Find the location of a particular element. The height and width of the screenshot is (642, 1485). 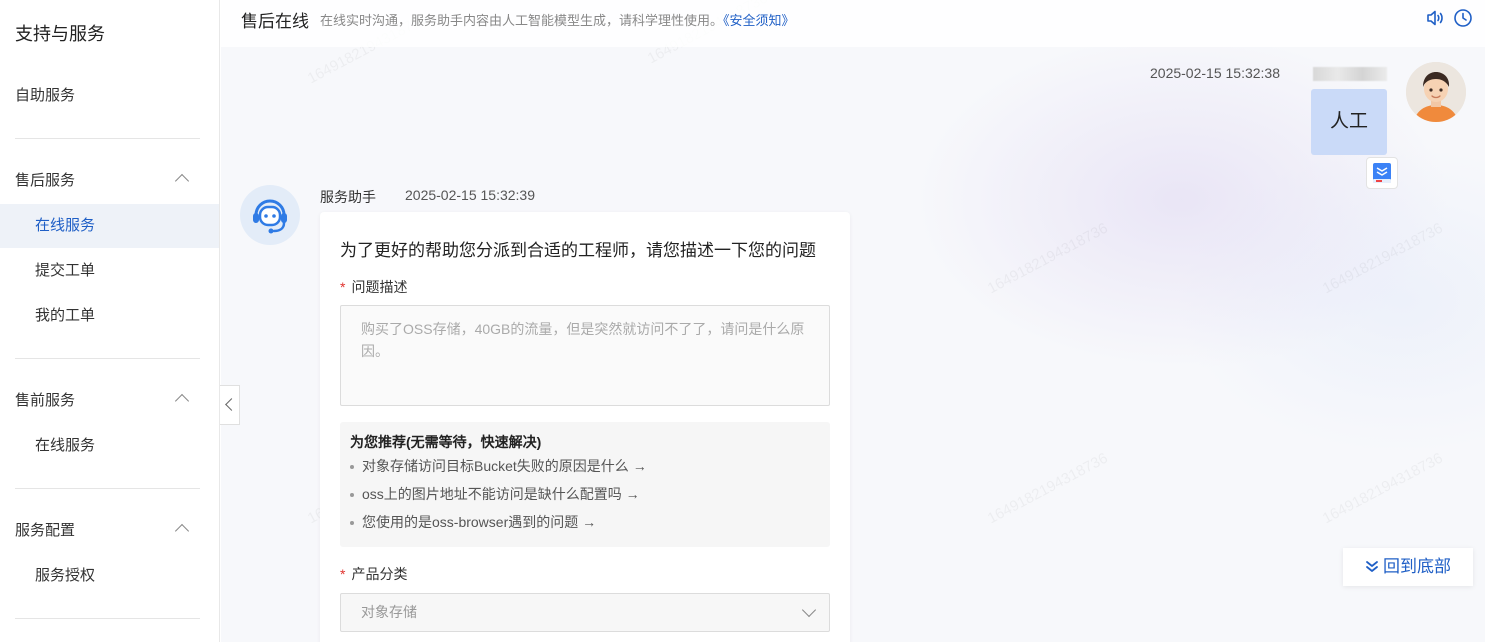

product-category-label: * 产品分类 is located at coordinates (373, 574).